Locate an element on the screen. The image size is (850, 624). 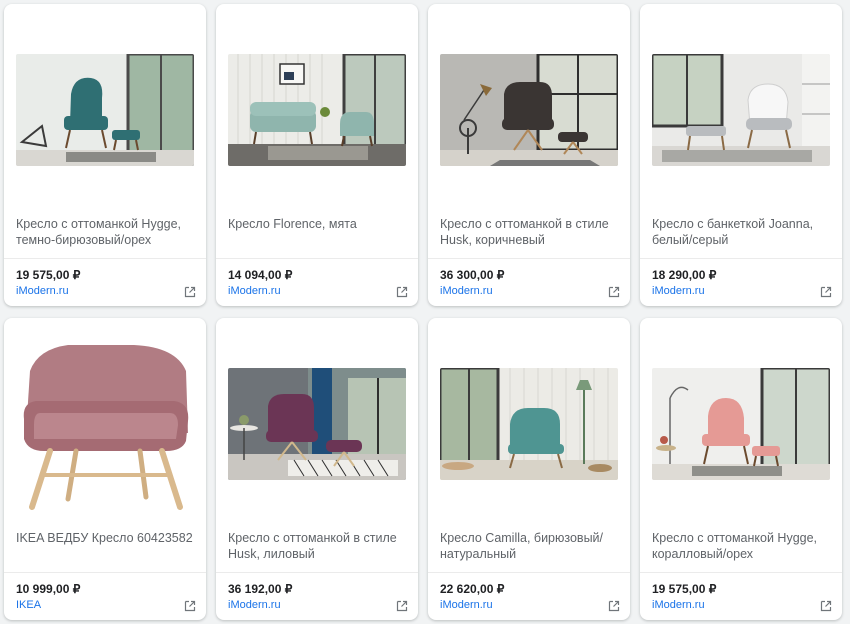
product-price: 36 300,00 ₽ is located at coordinates (472, 275).